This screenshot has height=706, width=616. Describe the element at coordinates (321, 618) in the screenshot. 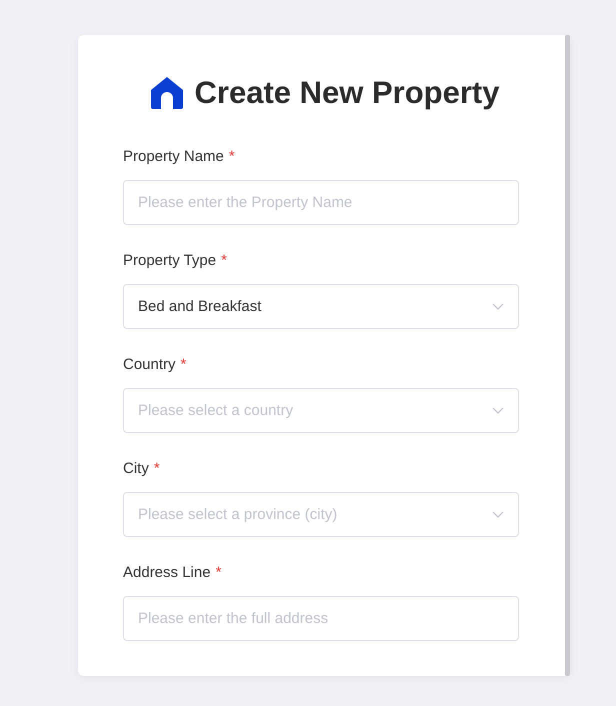

I see `text-field: Please enter the full address` at that location.